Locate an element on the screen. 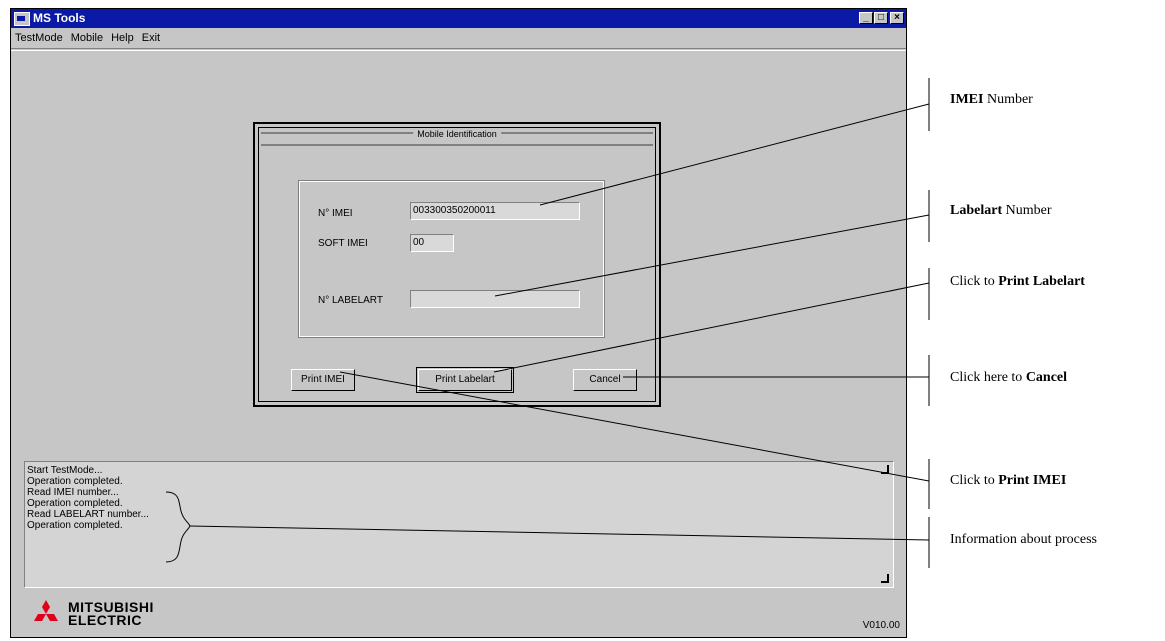 This screenshot has height=641, width=1165. annotation-process: Information about process is located at coordinates (1023, 540).